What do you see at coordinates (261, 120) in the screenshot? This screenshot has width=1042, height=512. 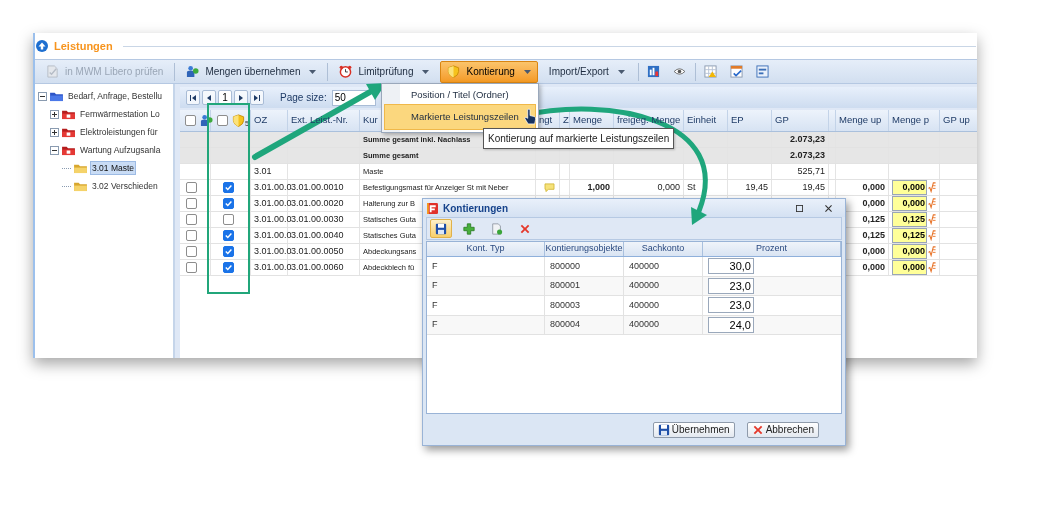 I see `column-header: OZ` at bounding box center [261, 120].